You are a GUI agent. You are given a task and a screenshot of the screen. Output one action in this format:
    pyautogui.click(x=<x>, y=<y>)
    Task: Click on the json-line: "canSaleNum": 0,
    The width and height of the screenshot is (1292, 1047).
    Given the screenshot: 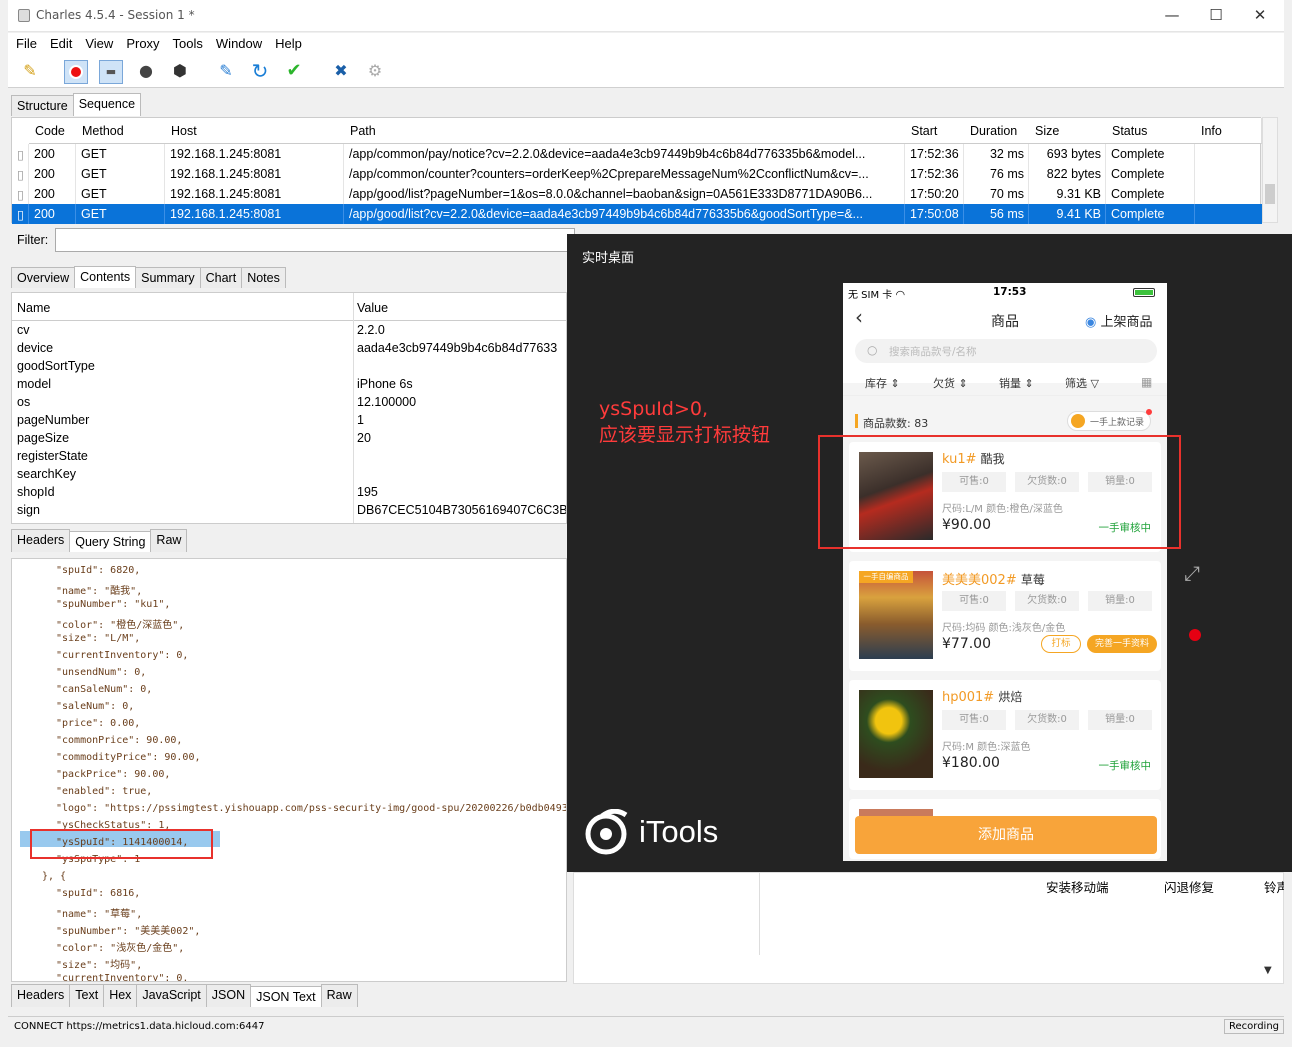 What is the action you would take?
    pyautogui.click(x=104, y=689)
    